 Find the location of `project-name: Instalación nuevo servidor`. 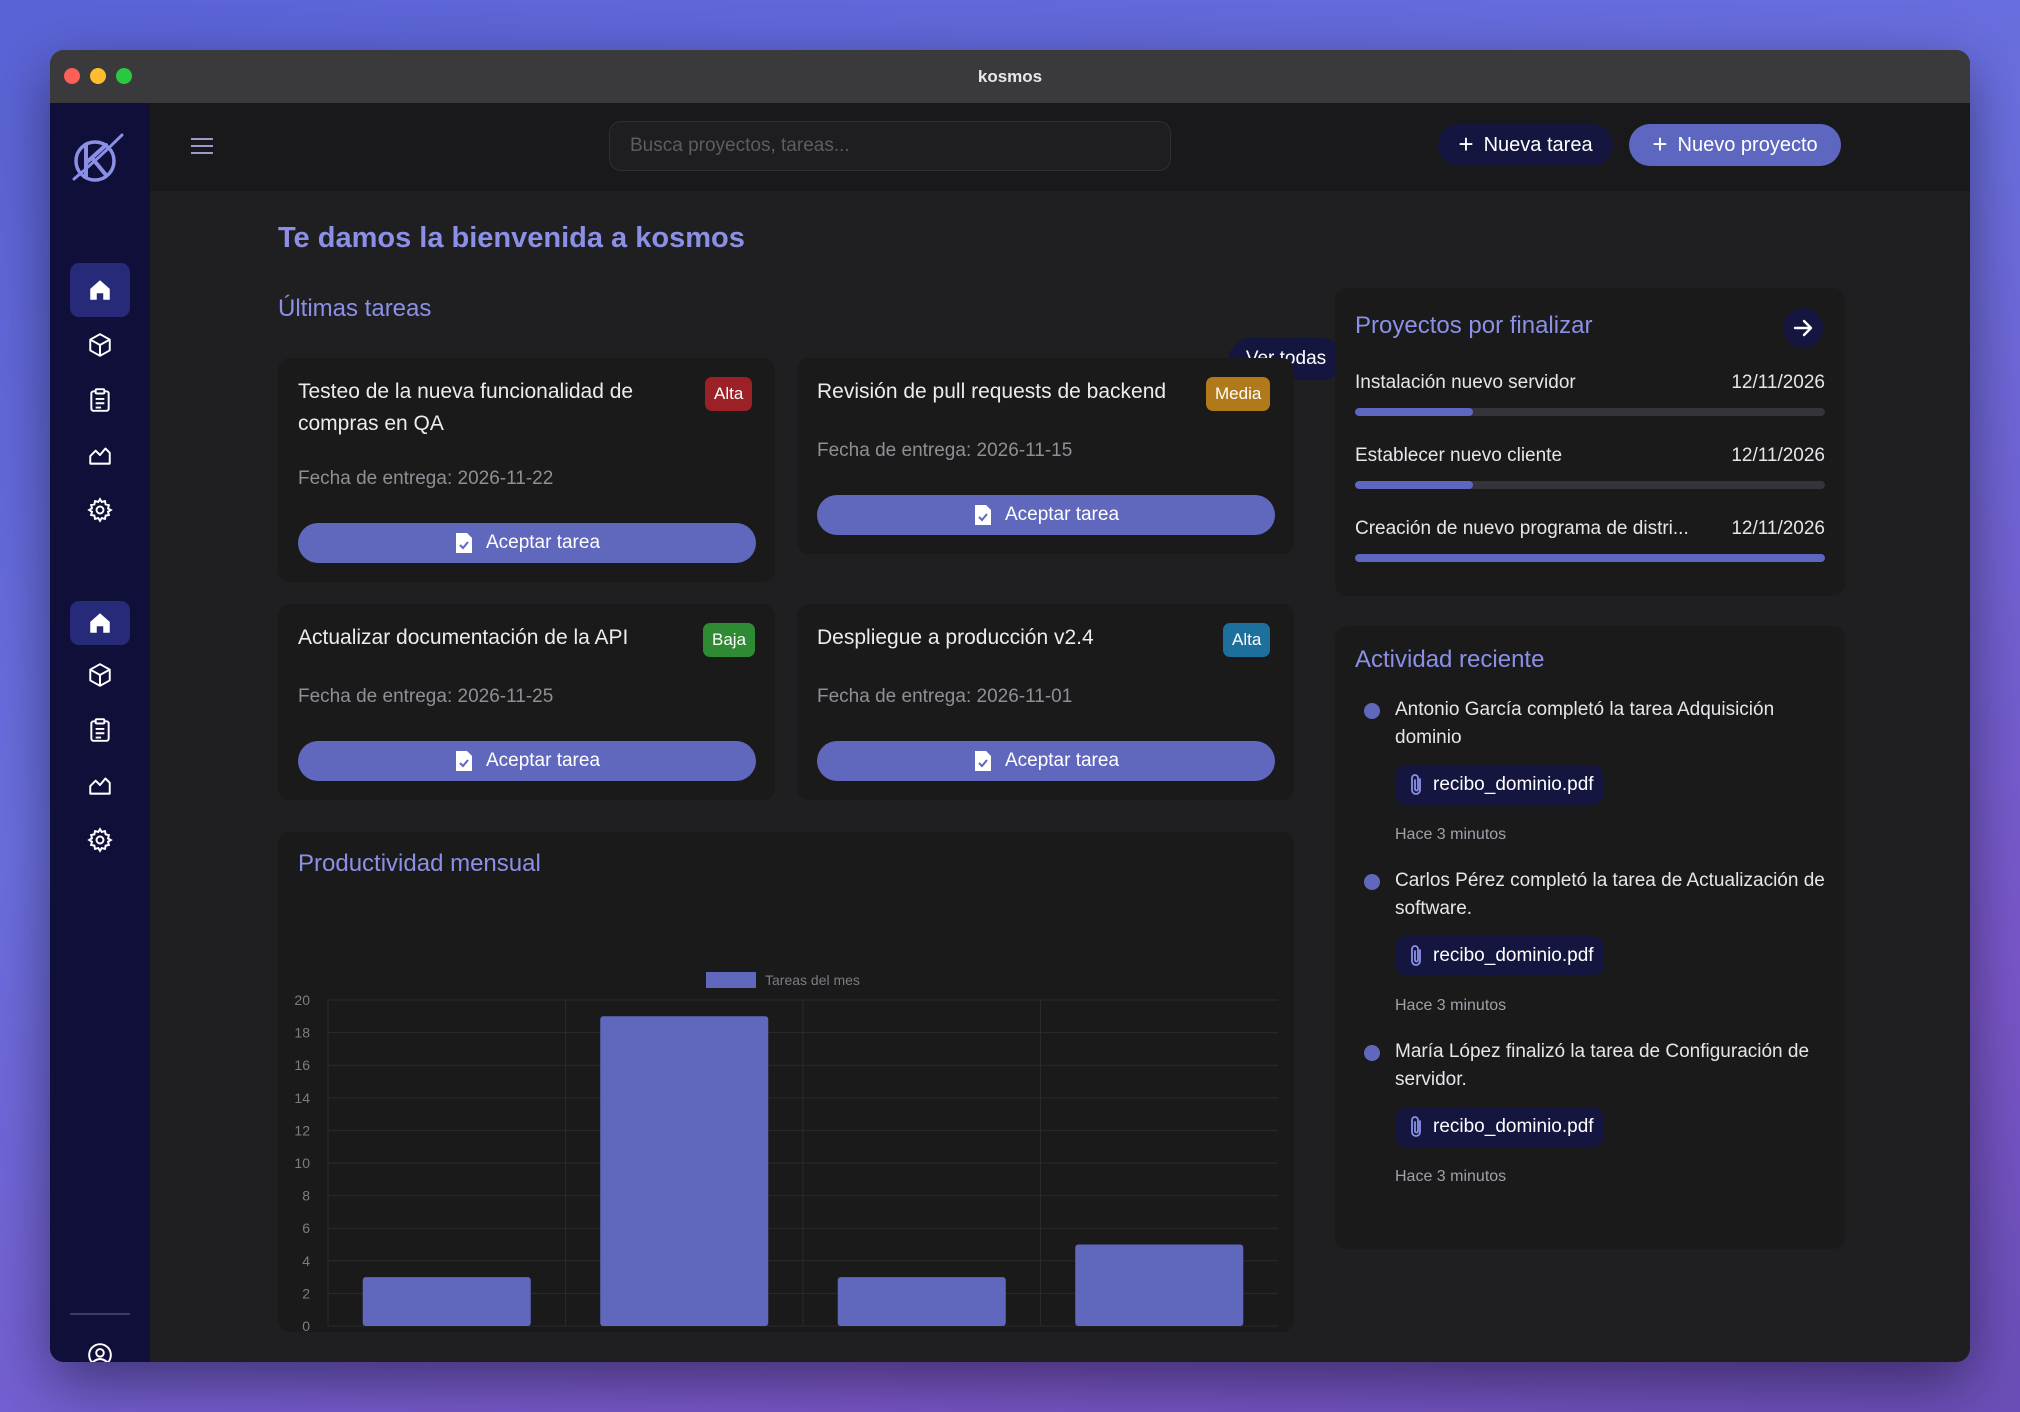

project-name: Instalación nuevo servidor is located at coordinates (1465, 382).